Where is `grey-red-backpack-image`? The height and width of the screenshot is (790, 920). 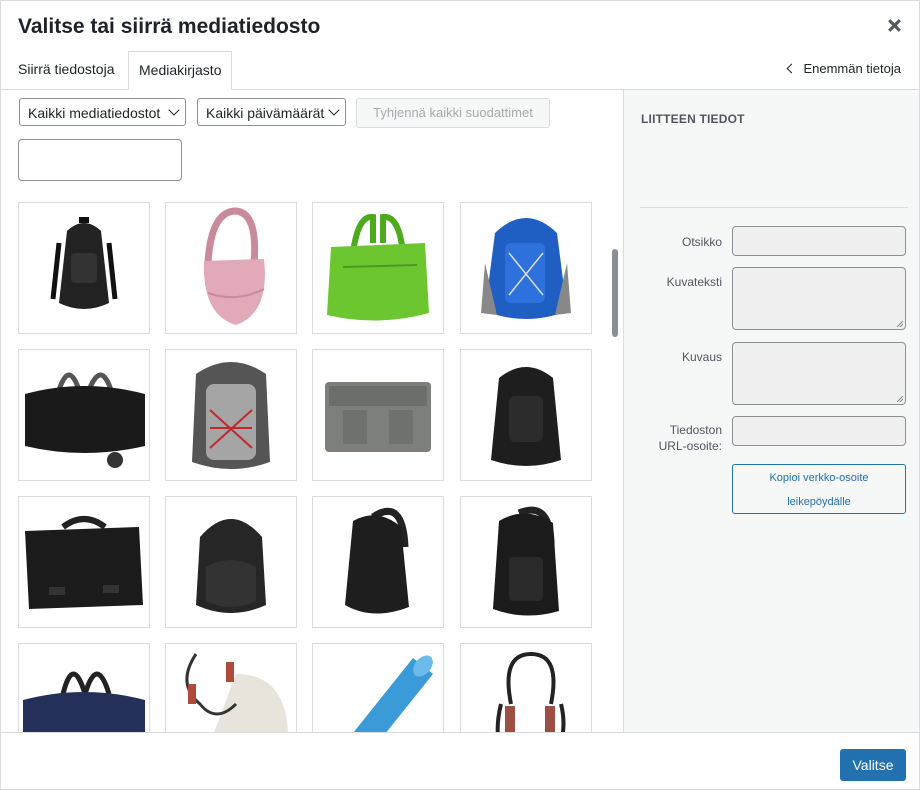
grey-red-backpack-image is located at coordinates (231, 415).